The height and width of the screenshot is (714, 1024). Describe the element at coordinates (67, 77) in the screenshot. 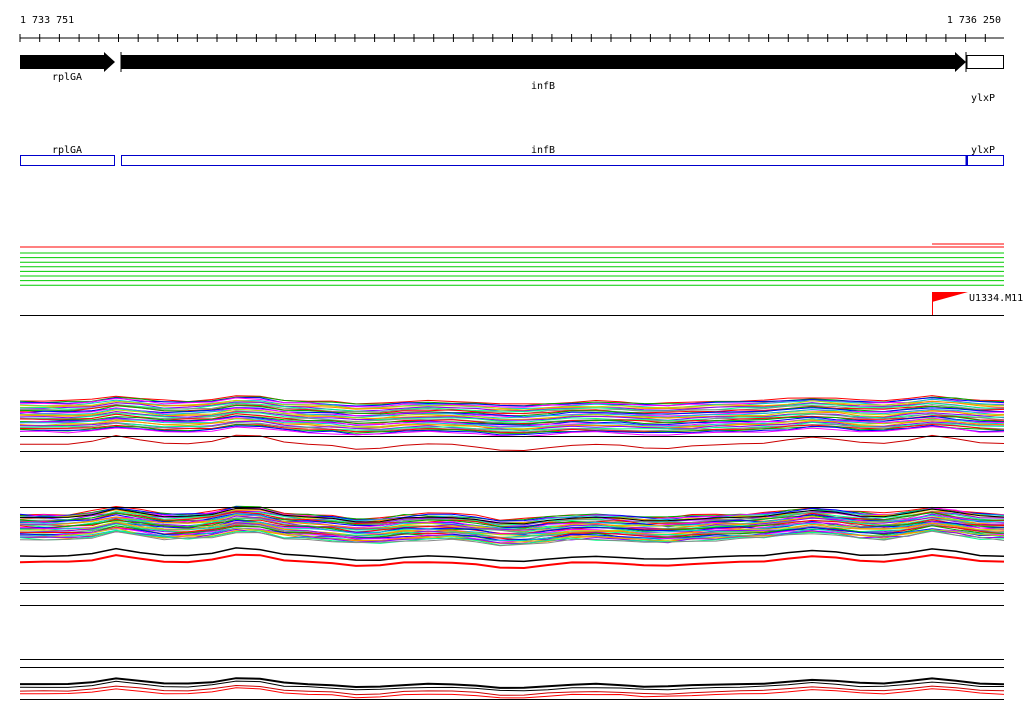

I see `gene-label-rplGA: rplGA` at that location.